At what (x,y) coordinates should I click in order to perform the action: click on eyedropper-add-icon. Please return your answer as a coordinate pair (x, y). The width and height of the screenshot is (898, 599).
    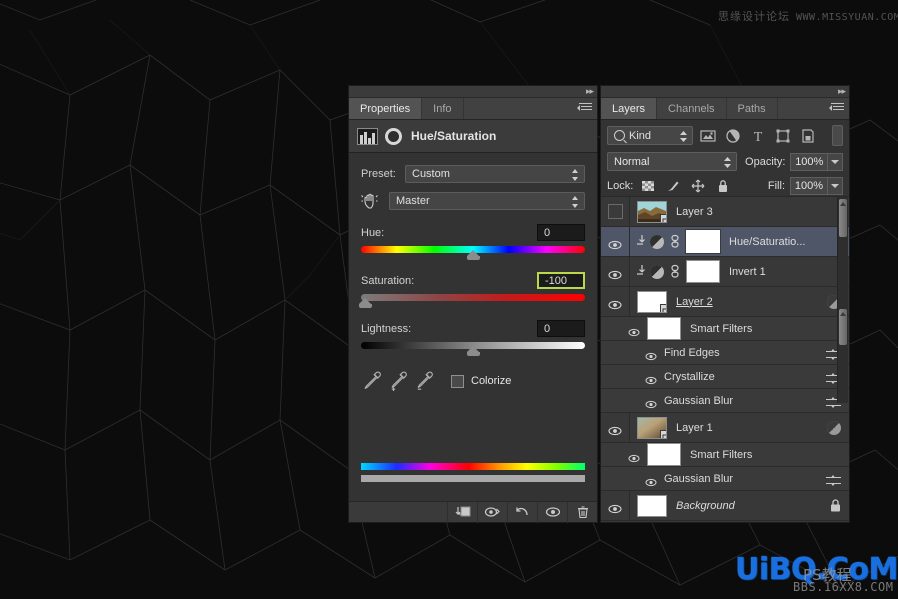
    Looking at the image, I should click on (398, 381).